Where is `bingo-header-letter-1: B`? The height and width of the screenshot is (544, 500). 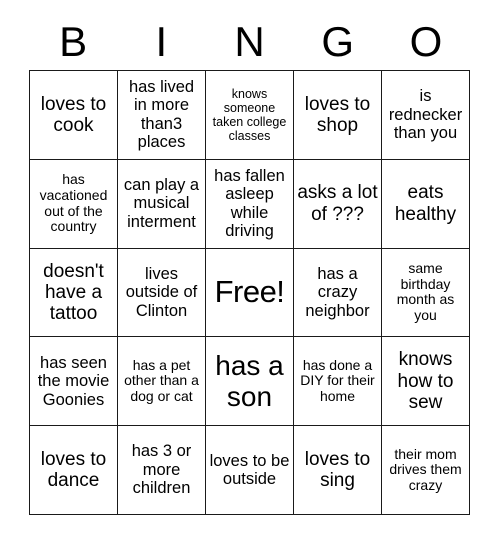
bingo-header-letter-1: B is located at coordinates (73, 41).